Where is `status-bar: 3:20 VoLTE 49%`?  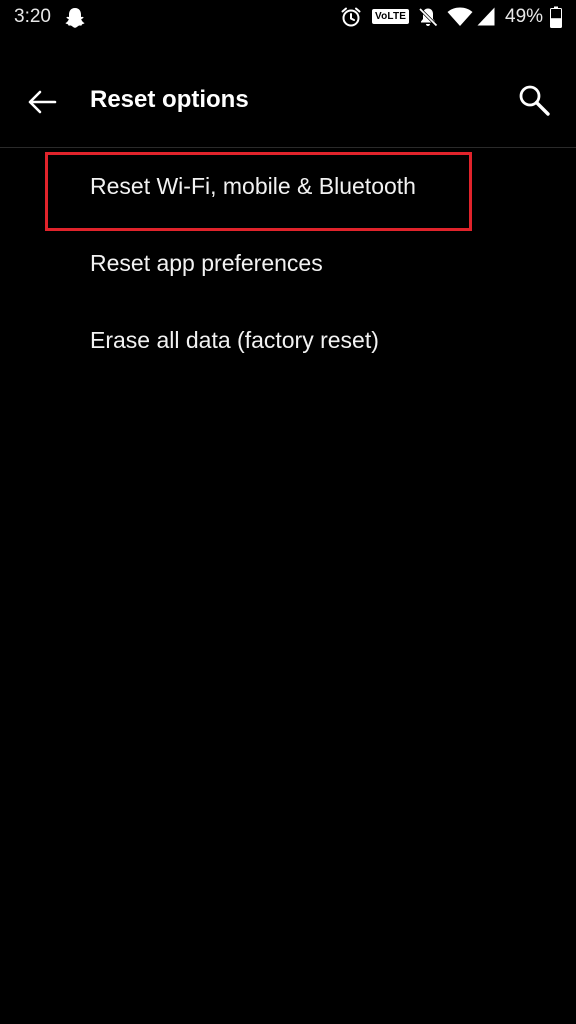 status-bar: 3:20 VoLTE 49% is located at coordinates (288, 18).